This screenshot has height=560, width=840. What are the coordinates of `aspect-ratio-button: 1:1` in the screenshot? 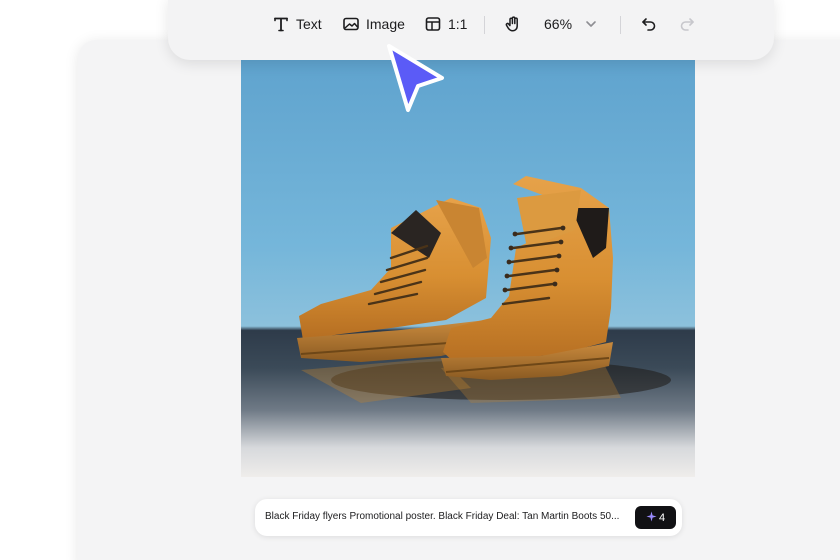 It's located at (445, 24).